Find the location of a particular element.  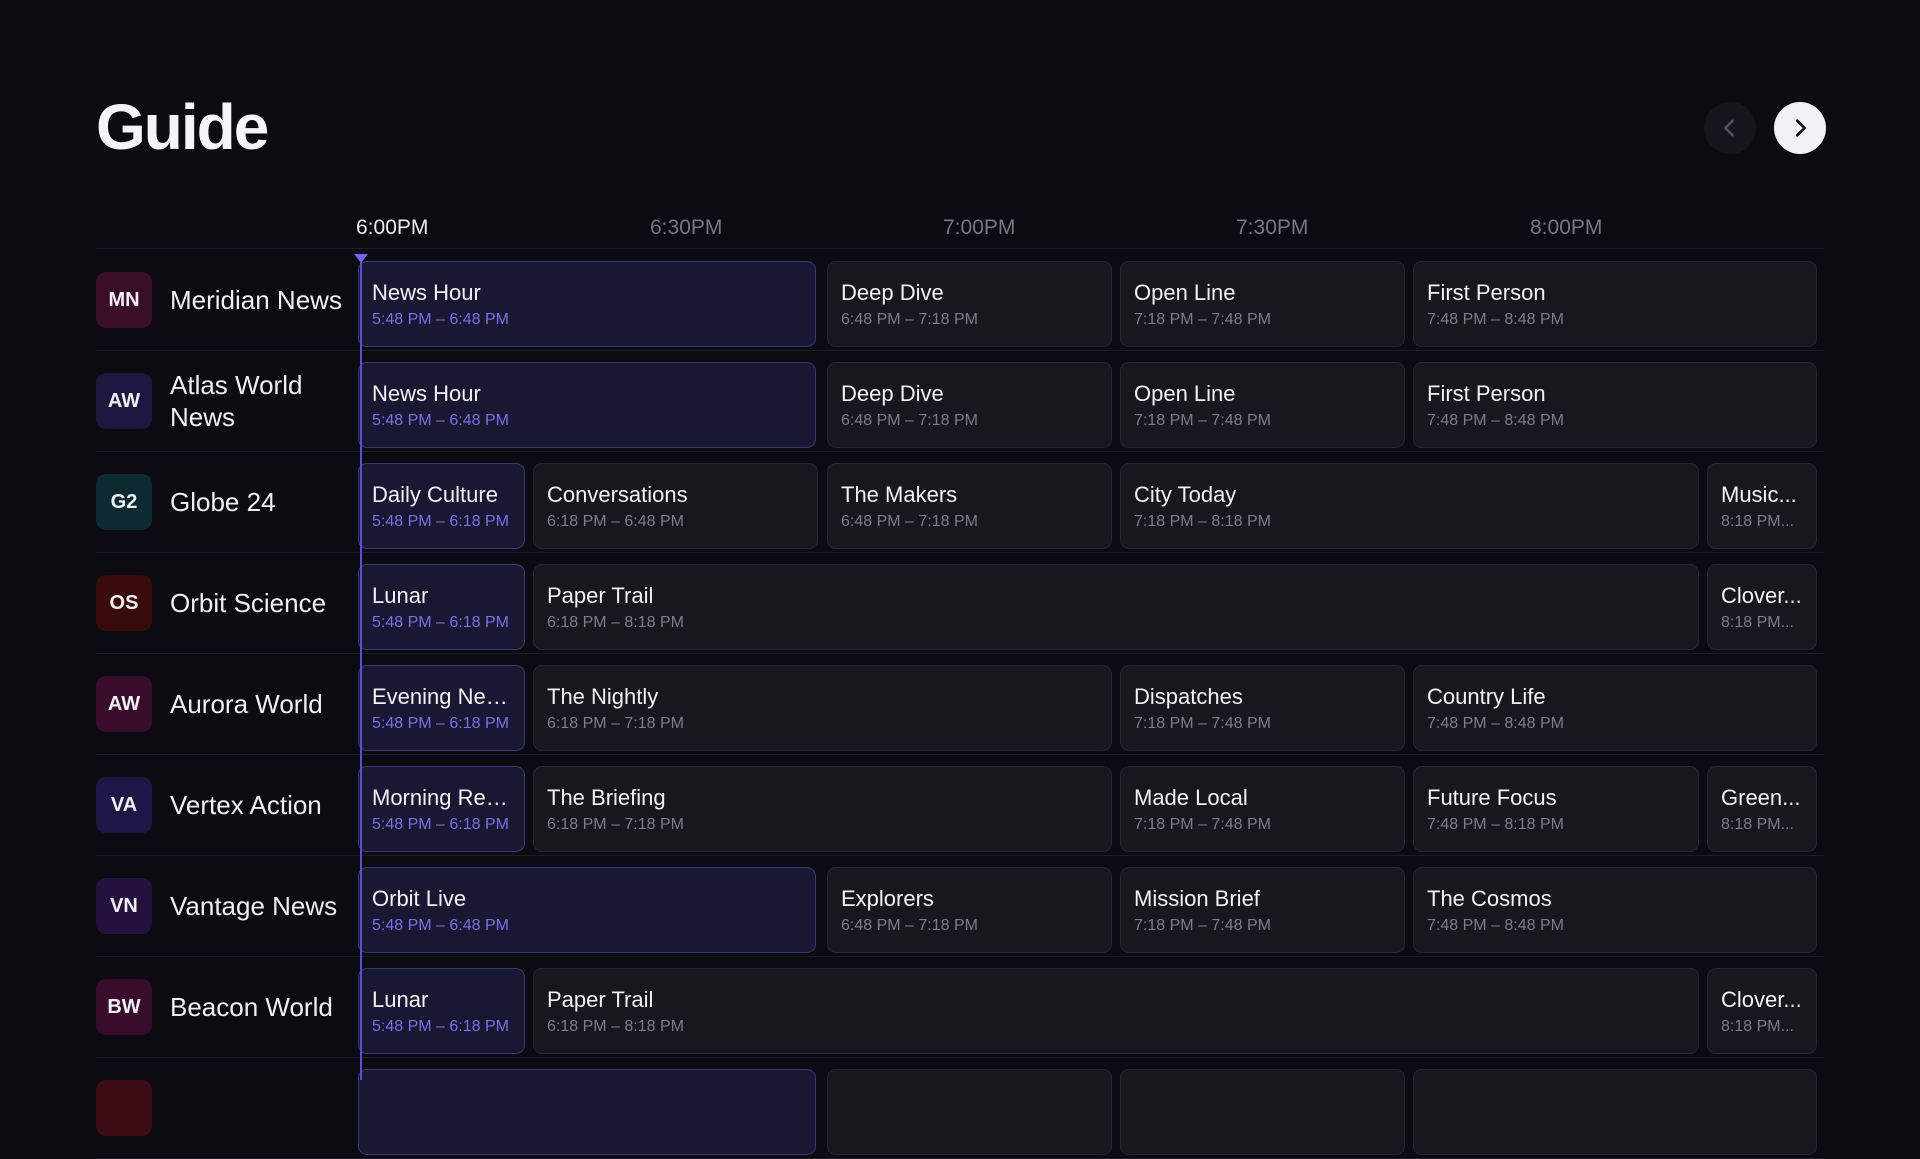

channel-info: AW Atlas World News is located at coordinates (225, 401).